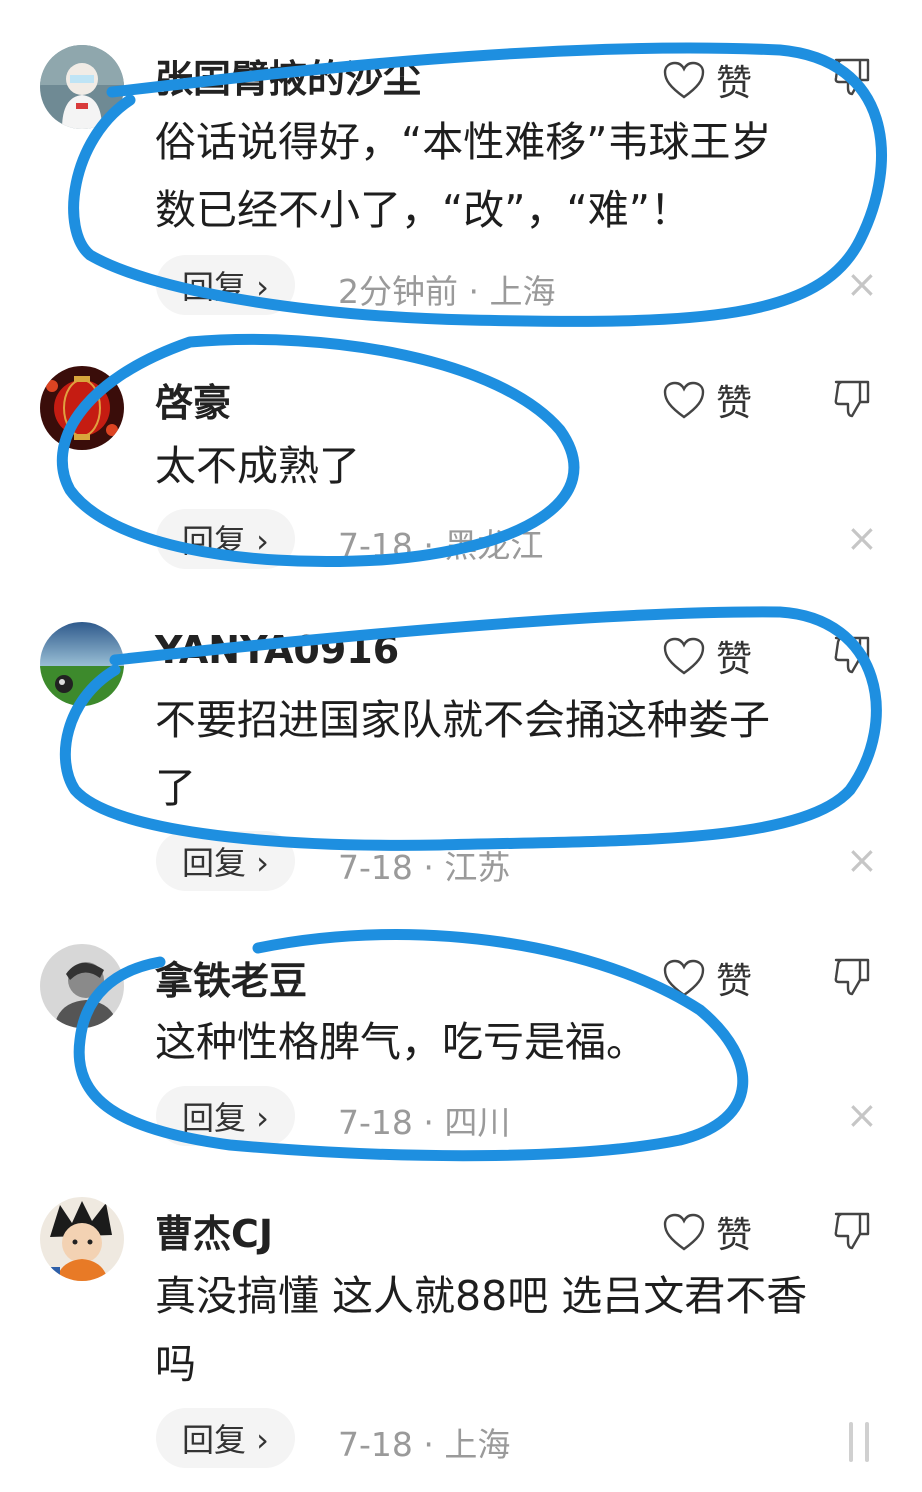  I want to click on username: 曹杰CJ, so click(214, 1230).